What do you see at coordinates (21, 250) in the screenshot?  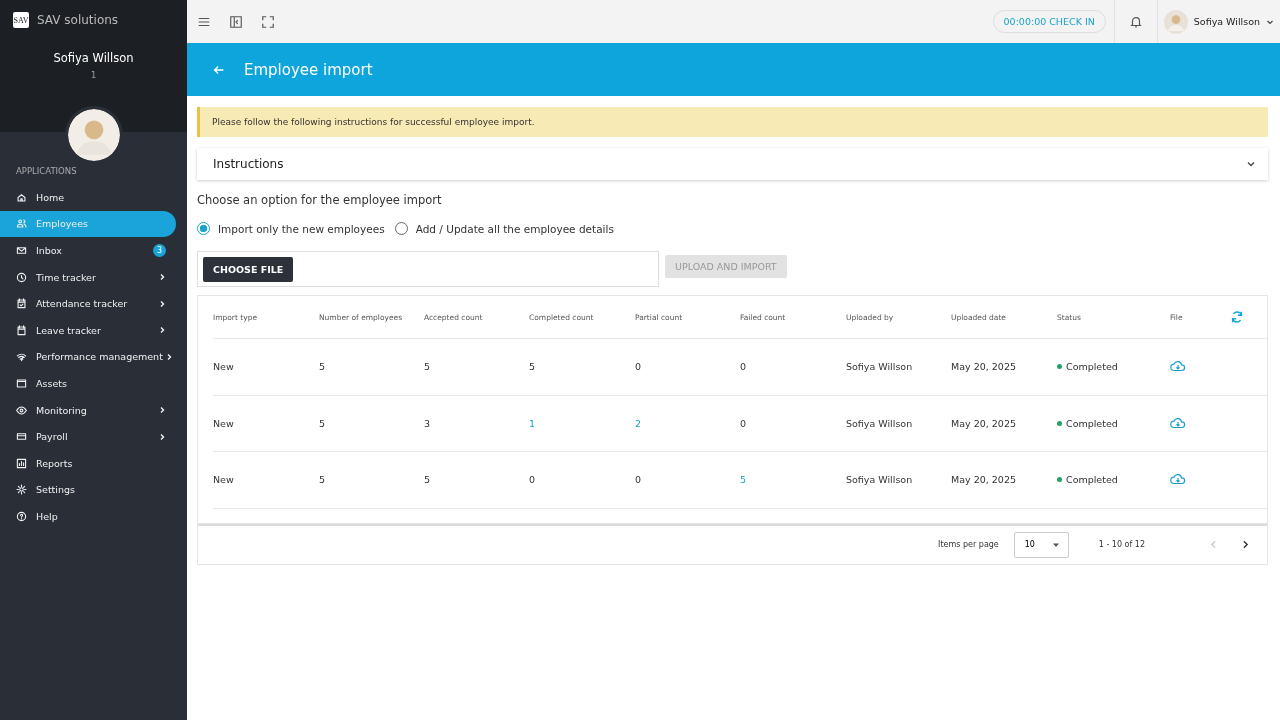 I see `mail-icon` at bounding box center [21, 250].